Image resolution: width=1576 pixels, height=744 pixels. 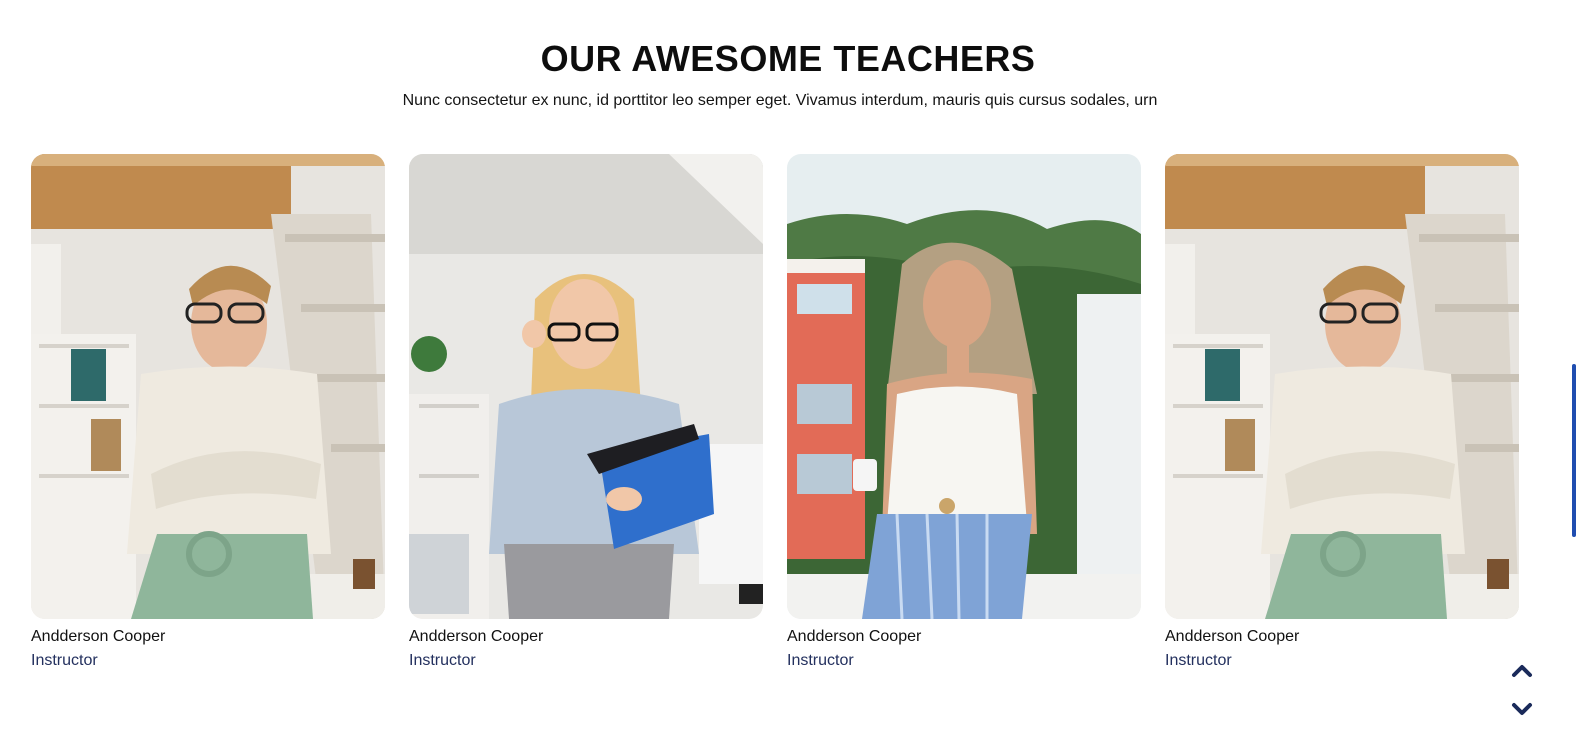 I want to click on scroll-up-button, so click(x=1522, y=671).